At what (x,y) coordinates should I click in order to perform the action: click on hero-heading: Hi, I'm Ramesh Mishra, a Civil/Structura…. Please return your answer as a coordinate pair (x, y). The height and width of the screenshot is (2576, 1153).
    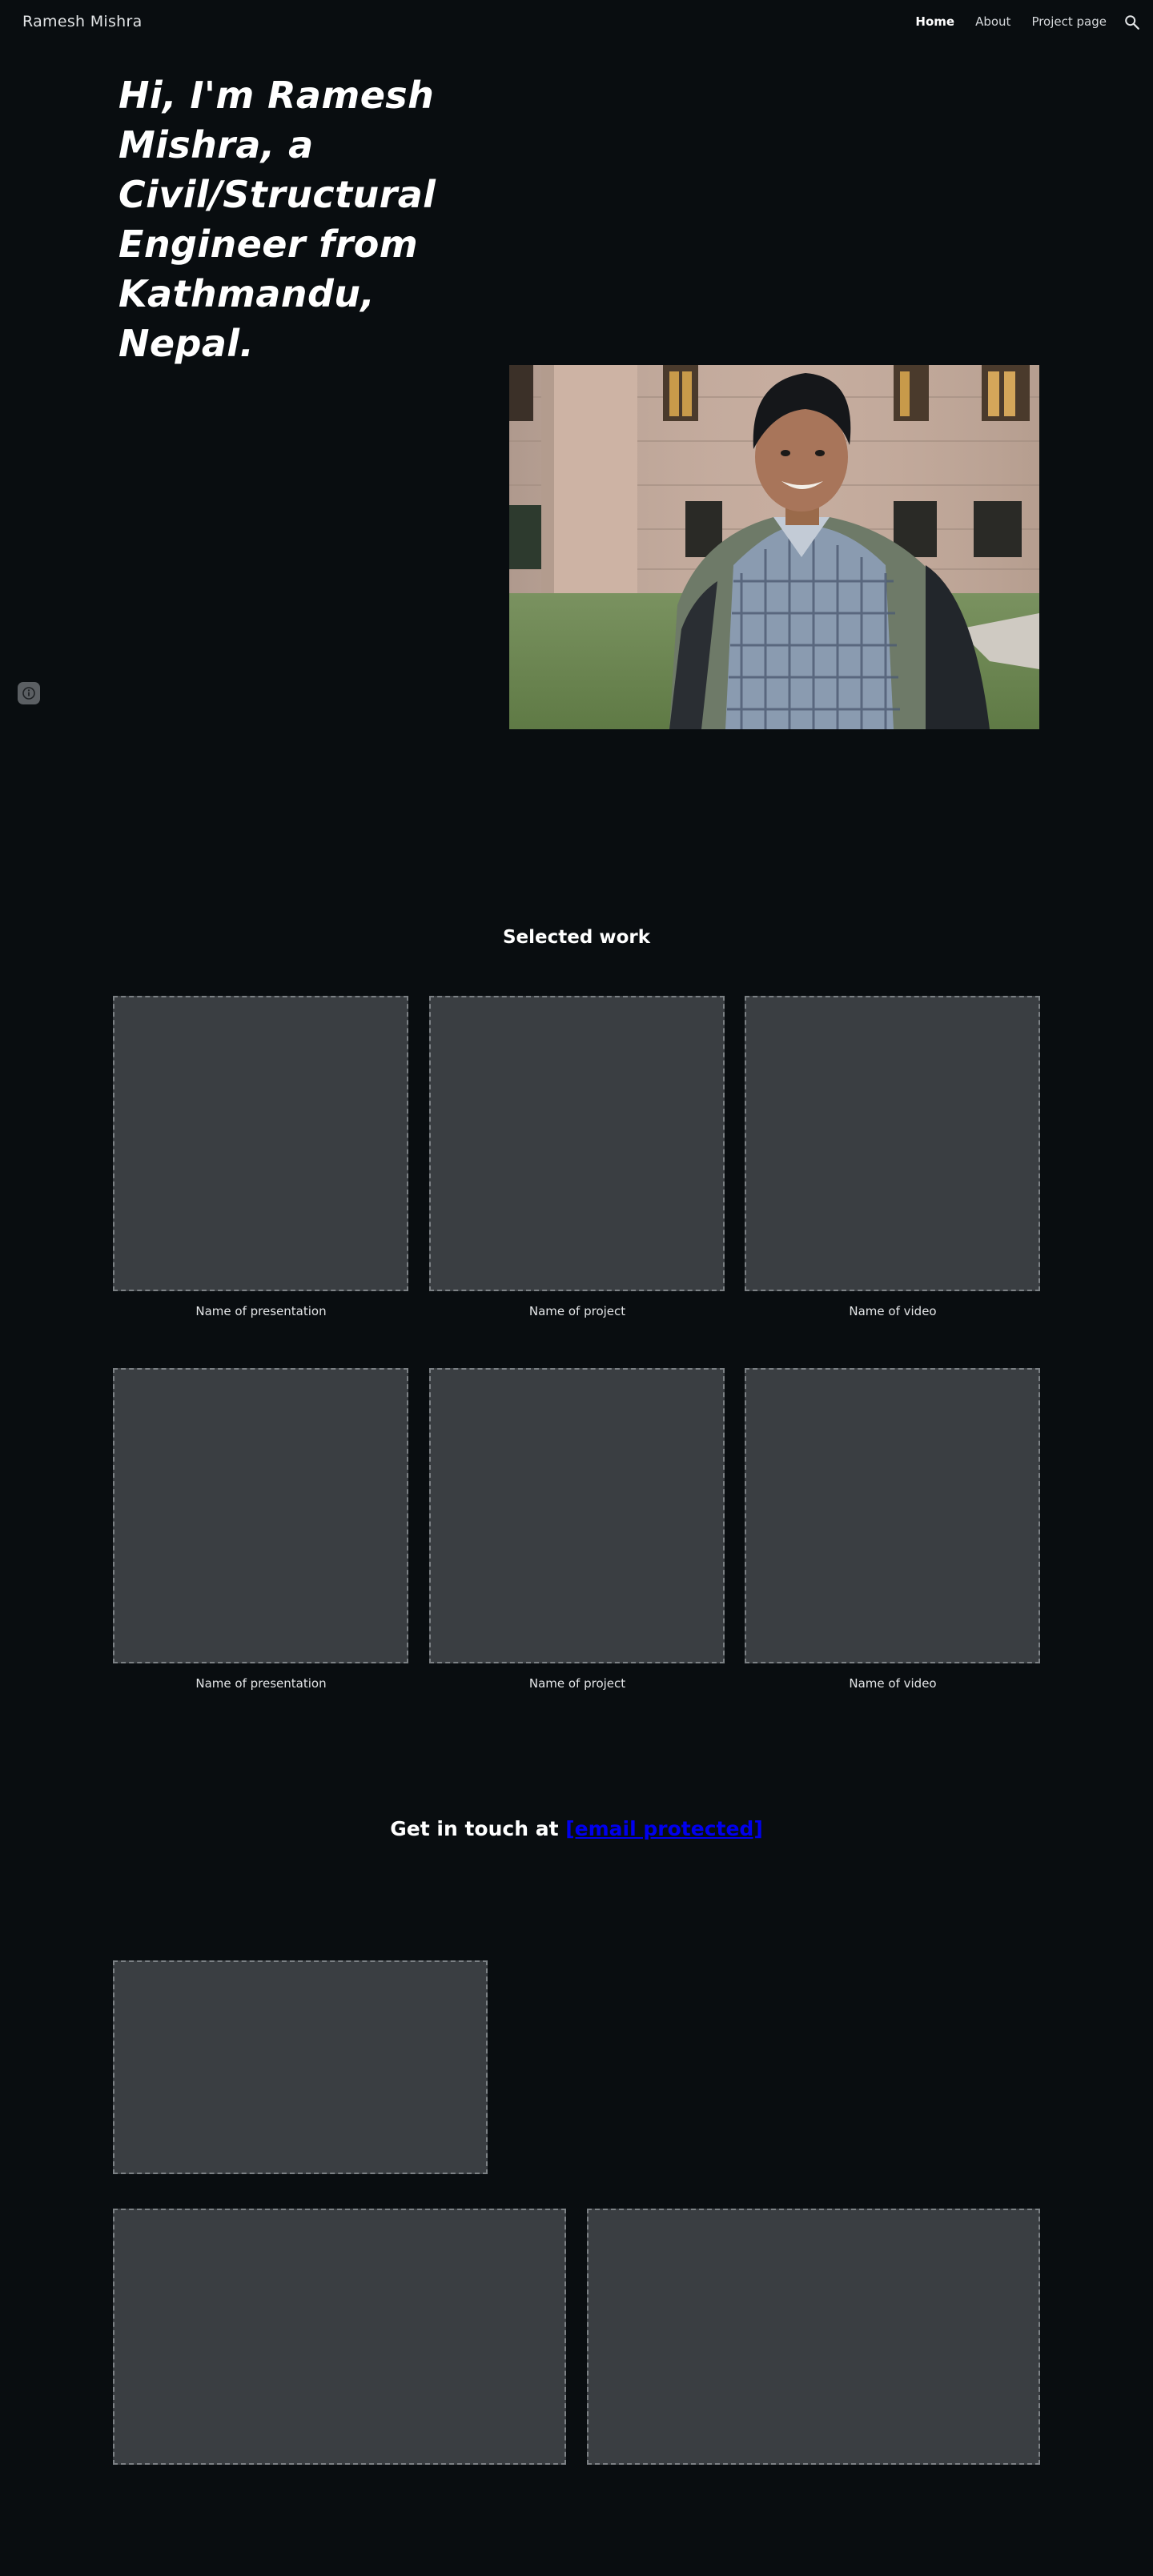
    Looking at the image, I should click on (278, 219).